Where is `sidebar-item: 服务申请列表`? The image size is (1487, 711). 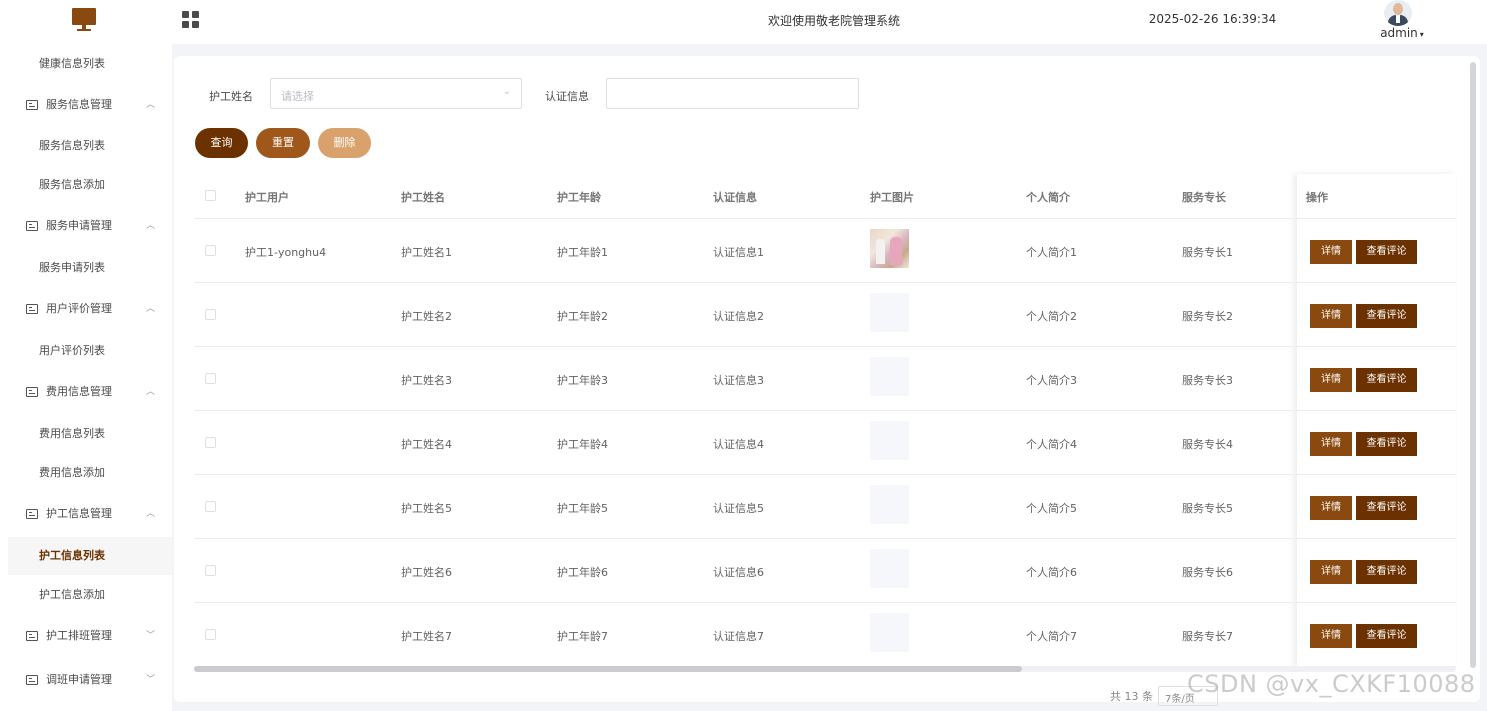
sidebar-item: 服务申请列表 is located at coordinates (86, 268).